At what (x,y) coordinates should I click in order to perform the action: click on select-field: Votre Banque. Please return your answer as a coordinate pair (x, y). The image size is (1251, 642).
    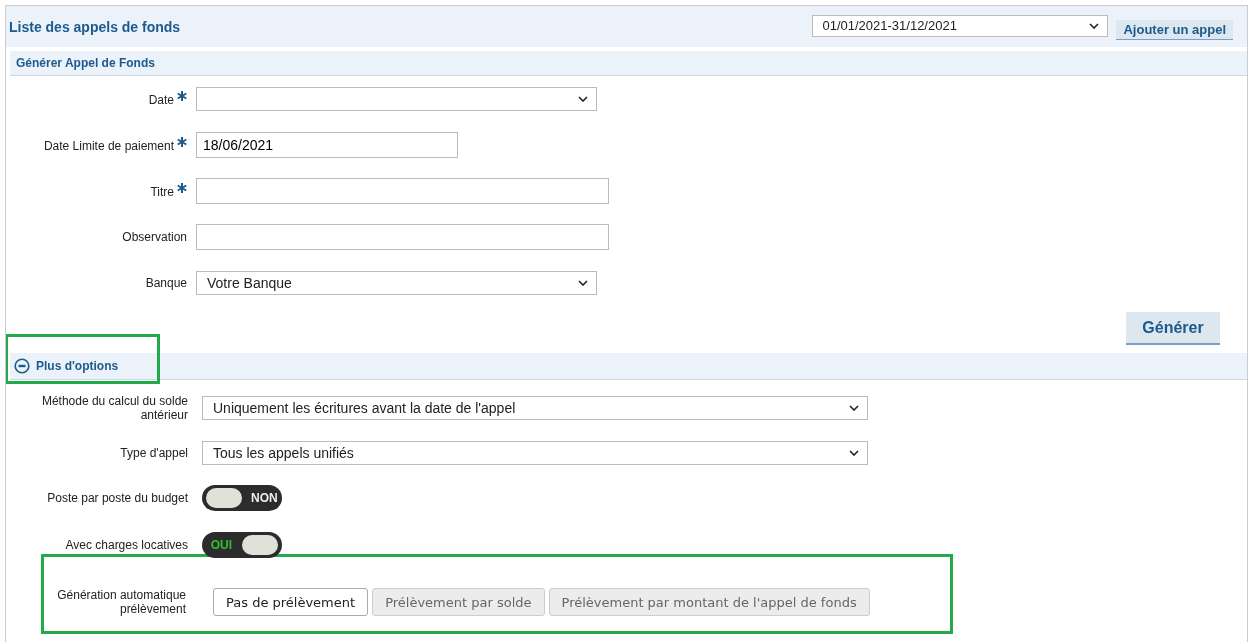
    Looking at the image, I should click on (396, 283).